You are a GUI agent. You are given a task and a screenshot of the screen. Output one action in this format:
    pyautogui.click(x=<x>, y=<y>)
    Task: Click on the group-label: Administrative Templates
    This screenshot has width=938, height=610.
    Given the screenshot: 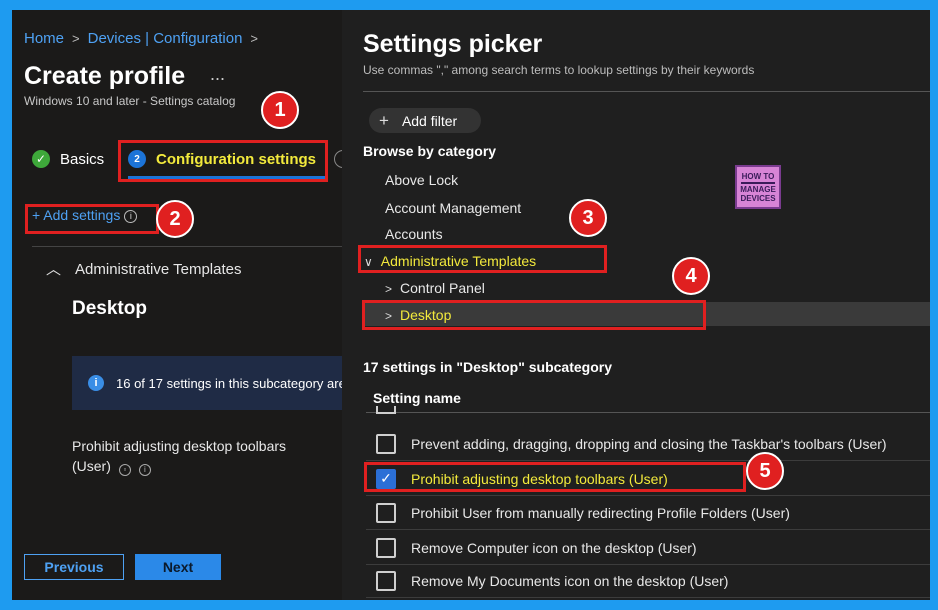 What is the action you would take?
    pyautogui.click(x=158, y=269)
    